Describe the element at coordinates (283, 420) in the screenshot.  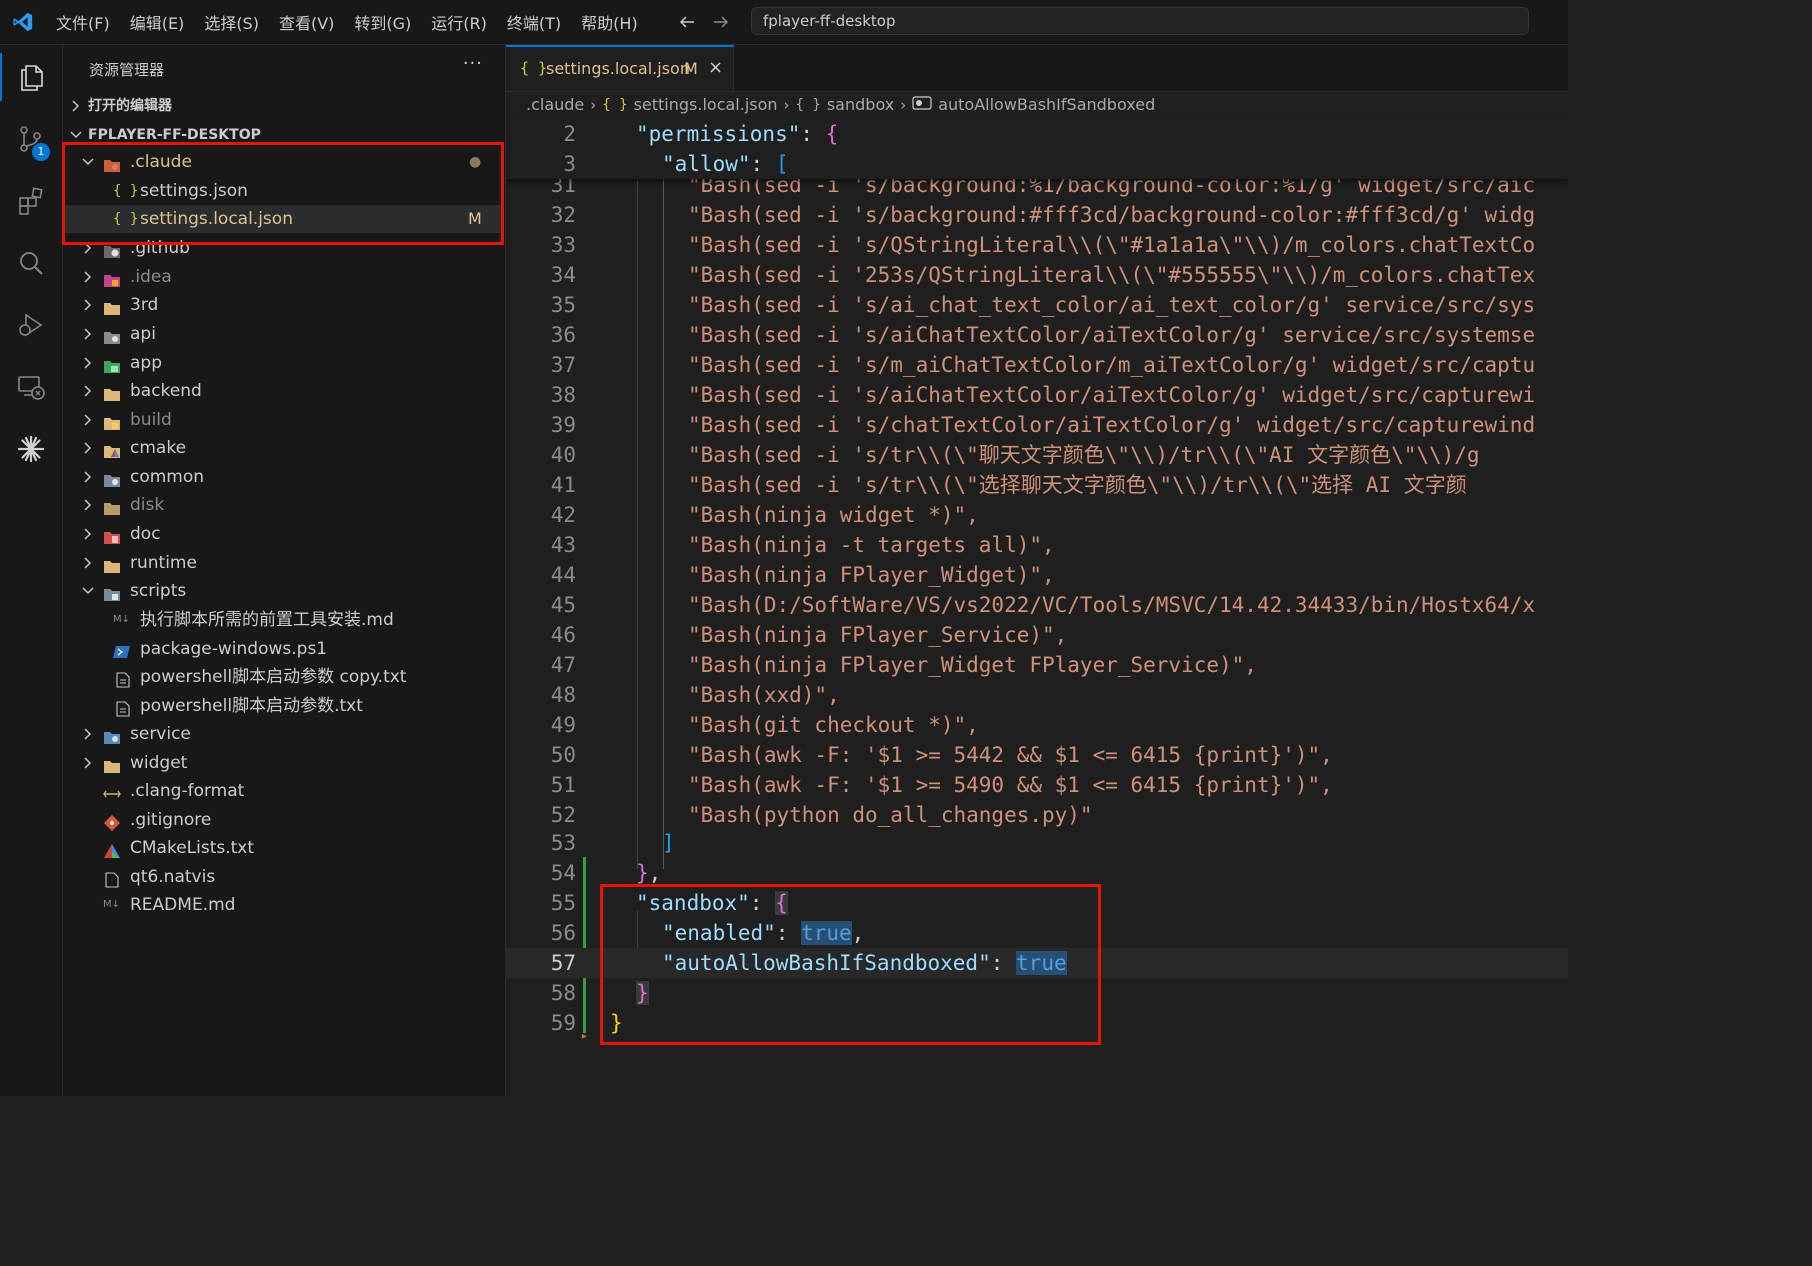
I see `tree-folder-build: build` at that location.